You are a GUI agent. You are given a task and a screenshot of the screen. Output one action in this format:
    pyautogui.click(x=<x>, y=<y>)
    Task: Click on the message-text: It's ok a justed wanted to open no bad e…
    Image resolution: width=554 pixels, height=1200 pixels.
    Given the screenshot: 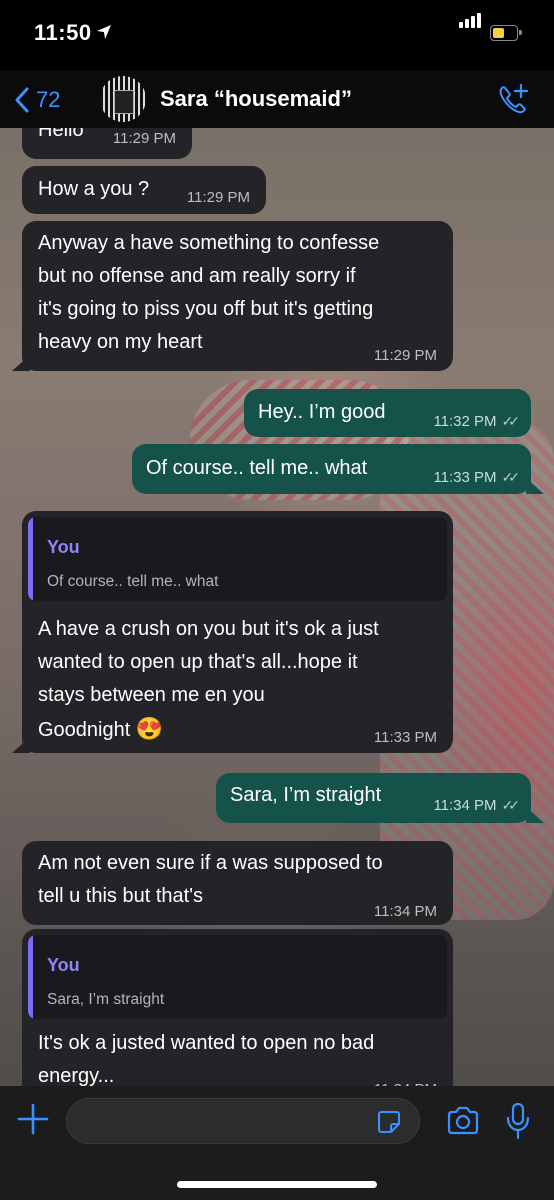 What is the action you would take?
    pyautogui.click(x=206, y=1059)
    